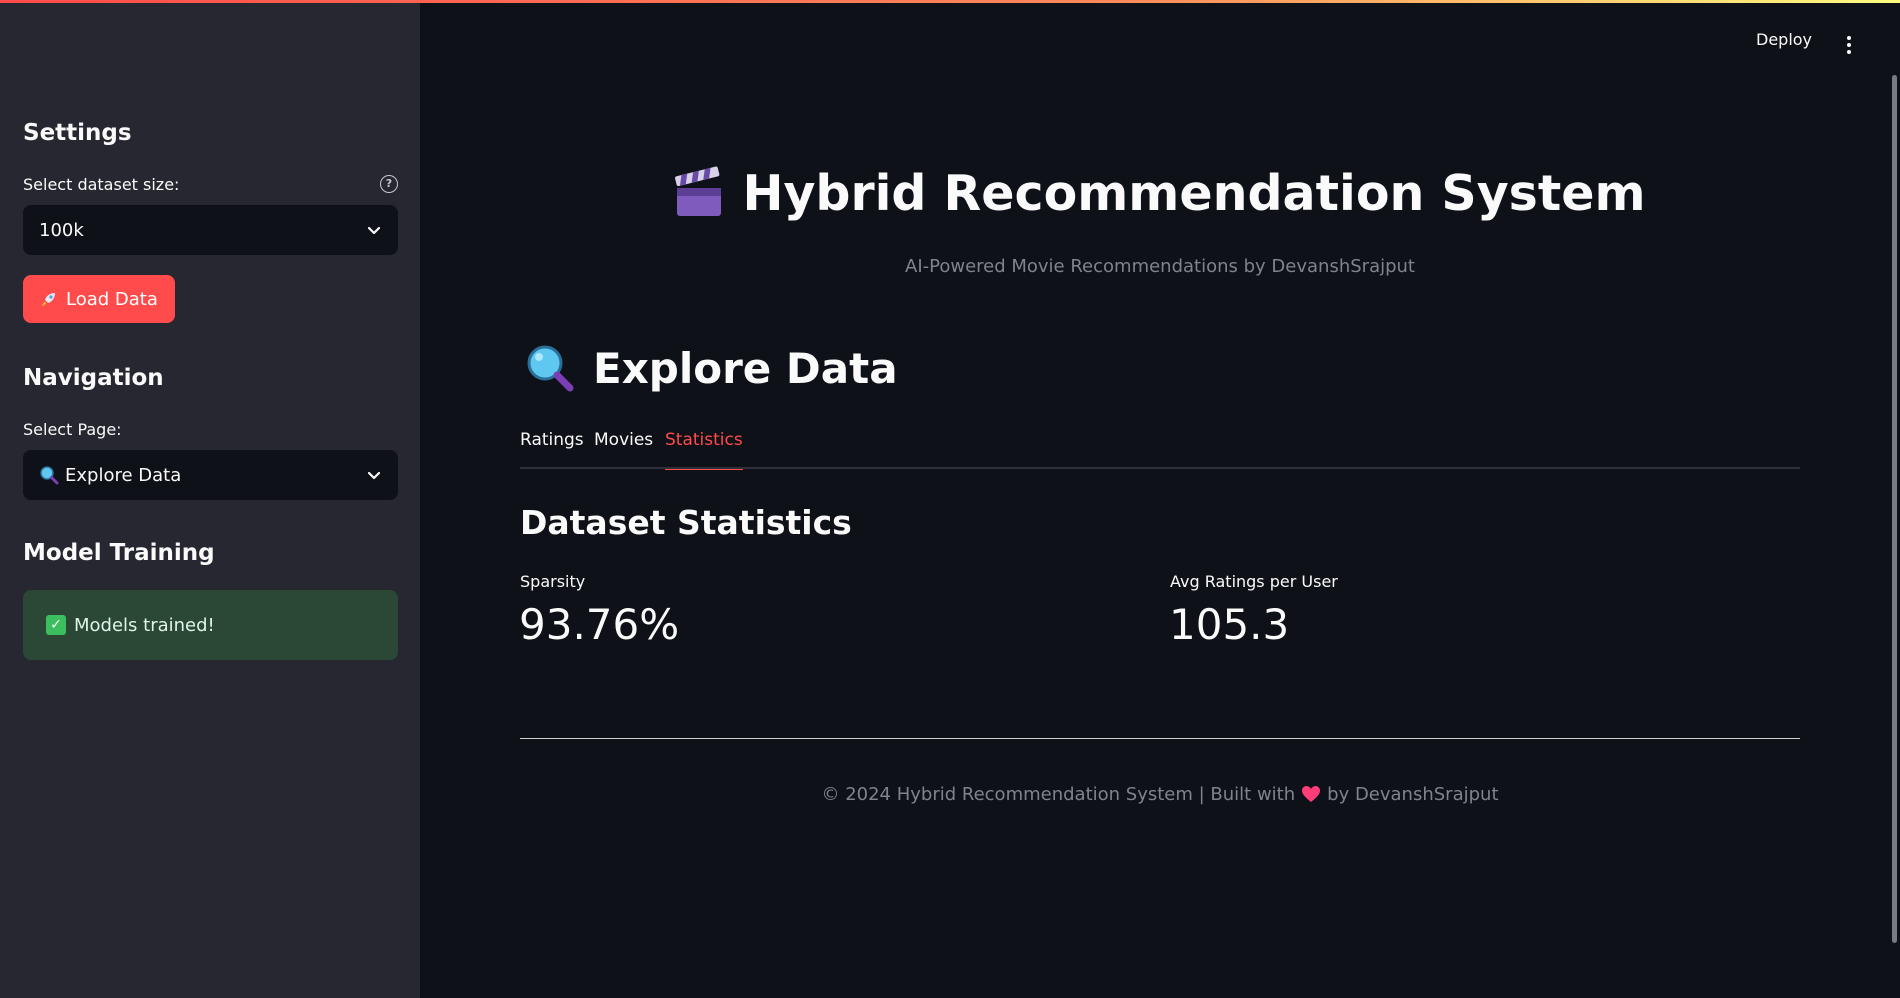  What do you see at coordinates (1229, 624) in the screenshot?
I see `metric-value-avg-ratings: 105.3` at bounding box center [1229, 624].